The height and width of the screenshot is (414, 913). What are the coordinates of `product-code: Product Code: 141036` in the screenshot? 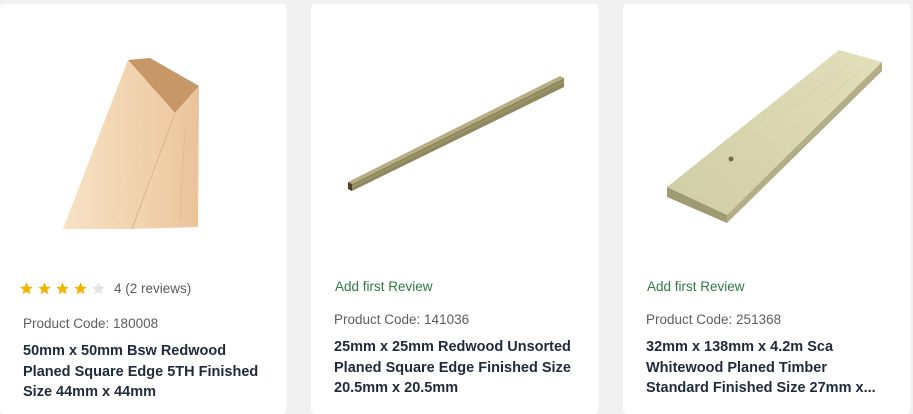 It's located at (402, 319).